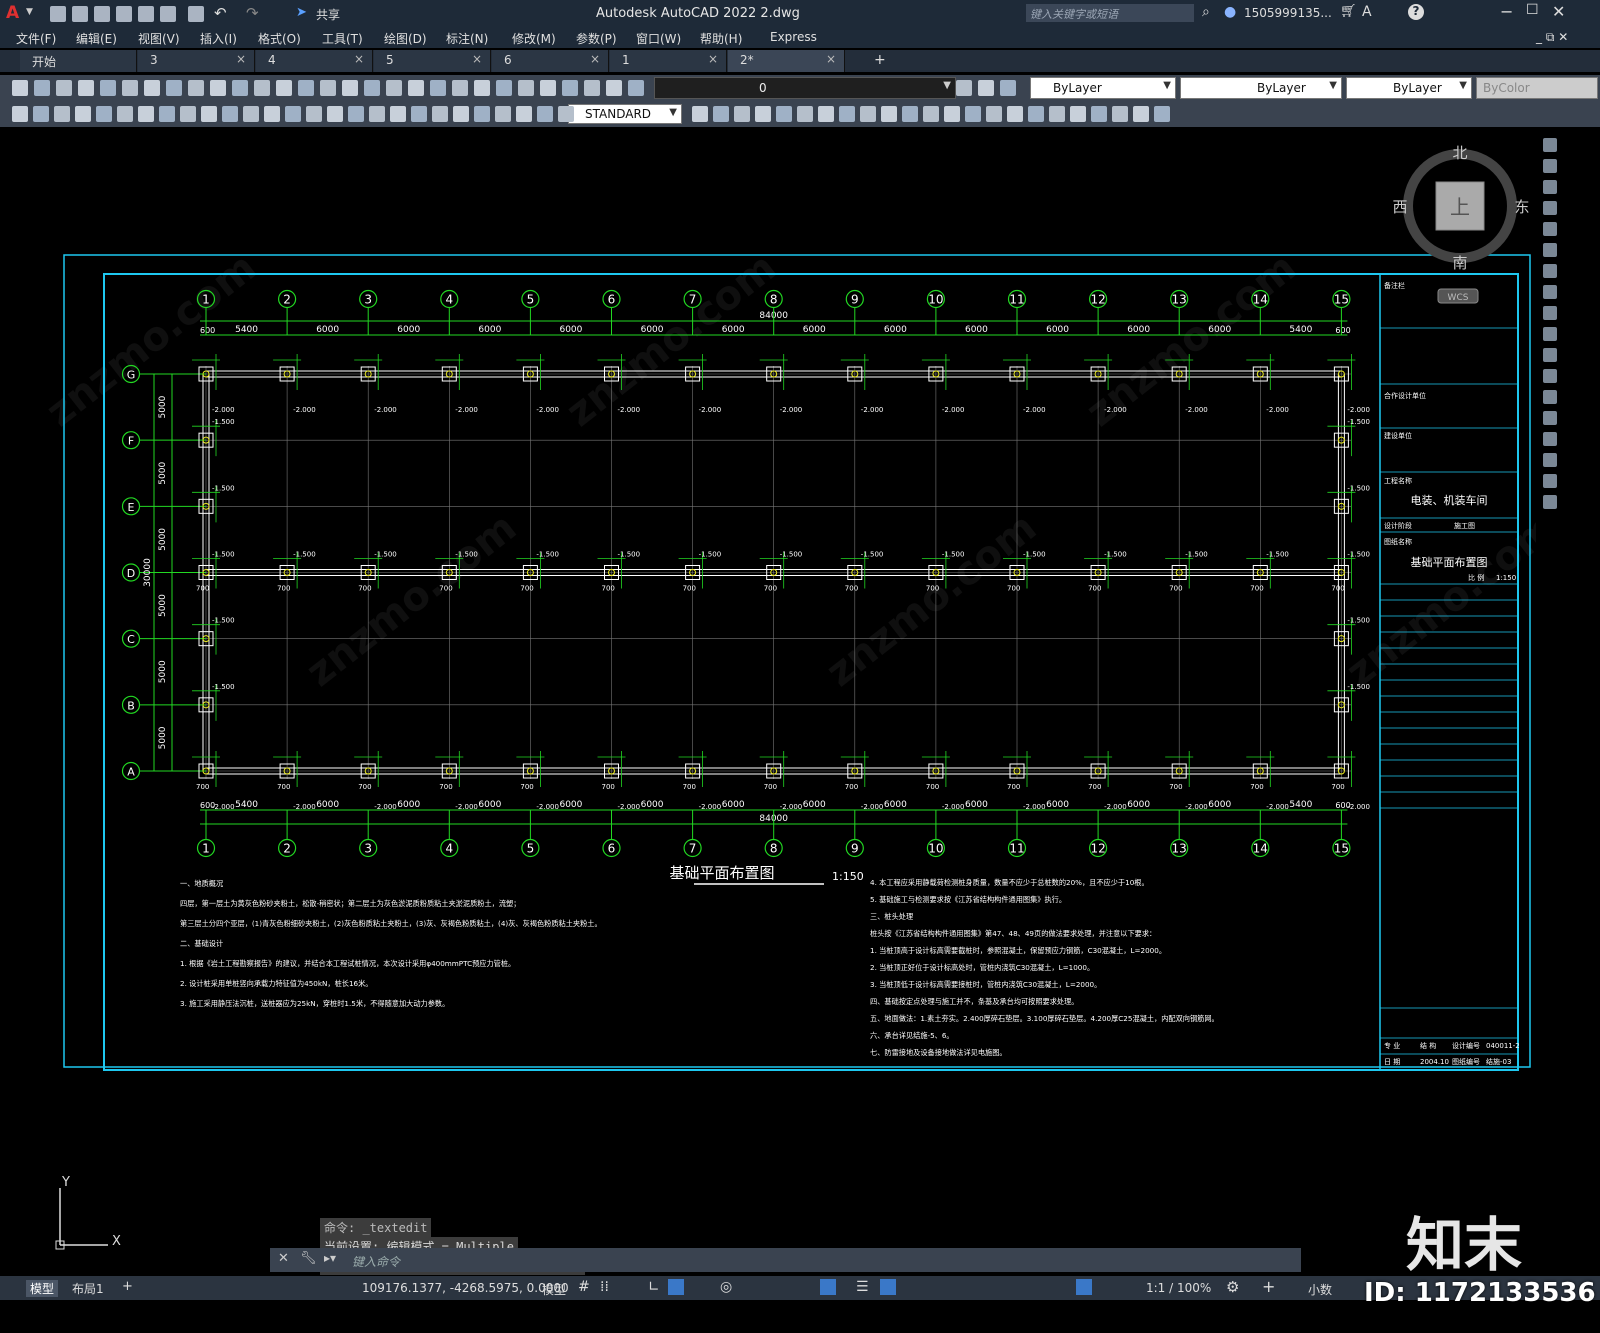  I want to click on tab-4: 4 ×, so click(314, 61).